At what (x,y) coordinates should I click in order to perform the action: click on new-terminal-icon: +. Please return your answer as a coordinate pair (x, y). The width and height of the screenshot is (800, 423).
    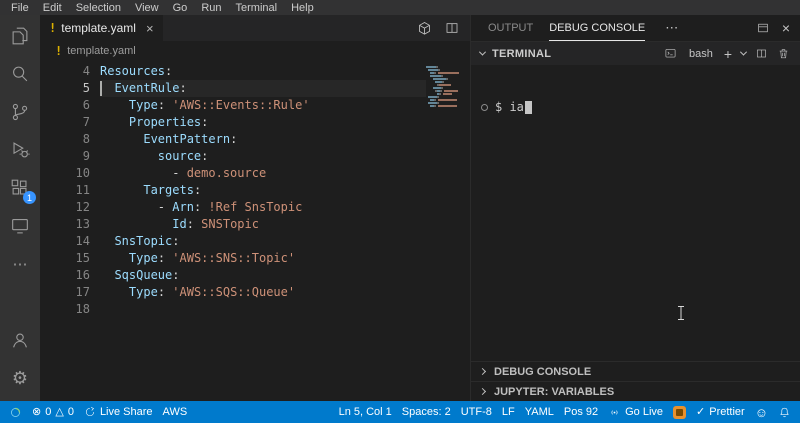
    Looking at the image, I should click on (728, 54).